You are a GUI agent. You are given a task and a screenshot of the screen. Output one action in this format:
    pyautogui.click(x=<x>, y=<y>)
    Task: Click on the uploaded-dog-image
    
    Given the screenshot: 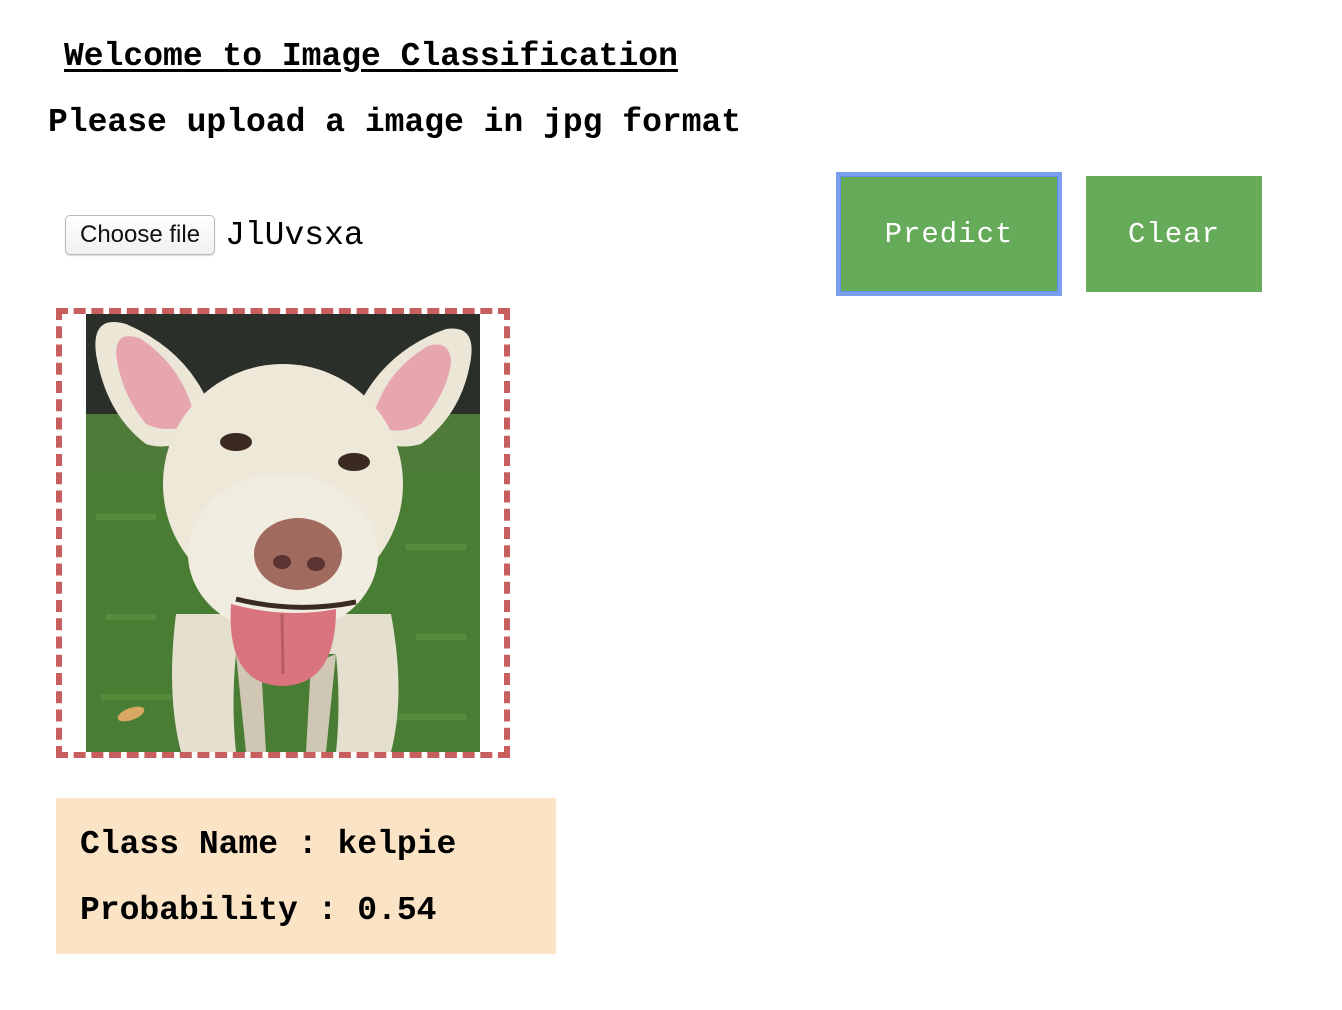 What is the action you would take?
    pyautogui.click(x=283, y=533)
    